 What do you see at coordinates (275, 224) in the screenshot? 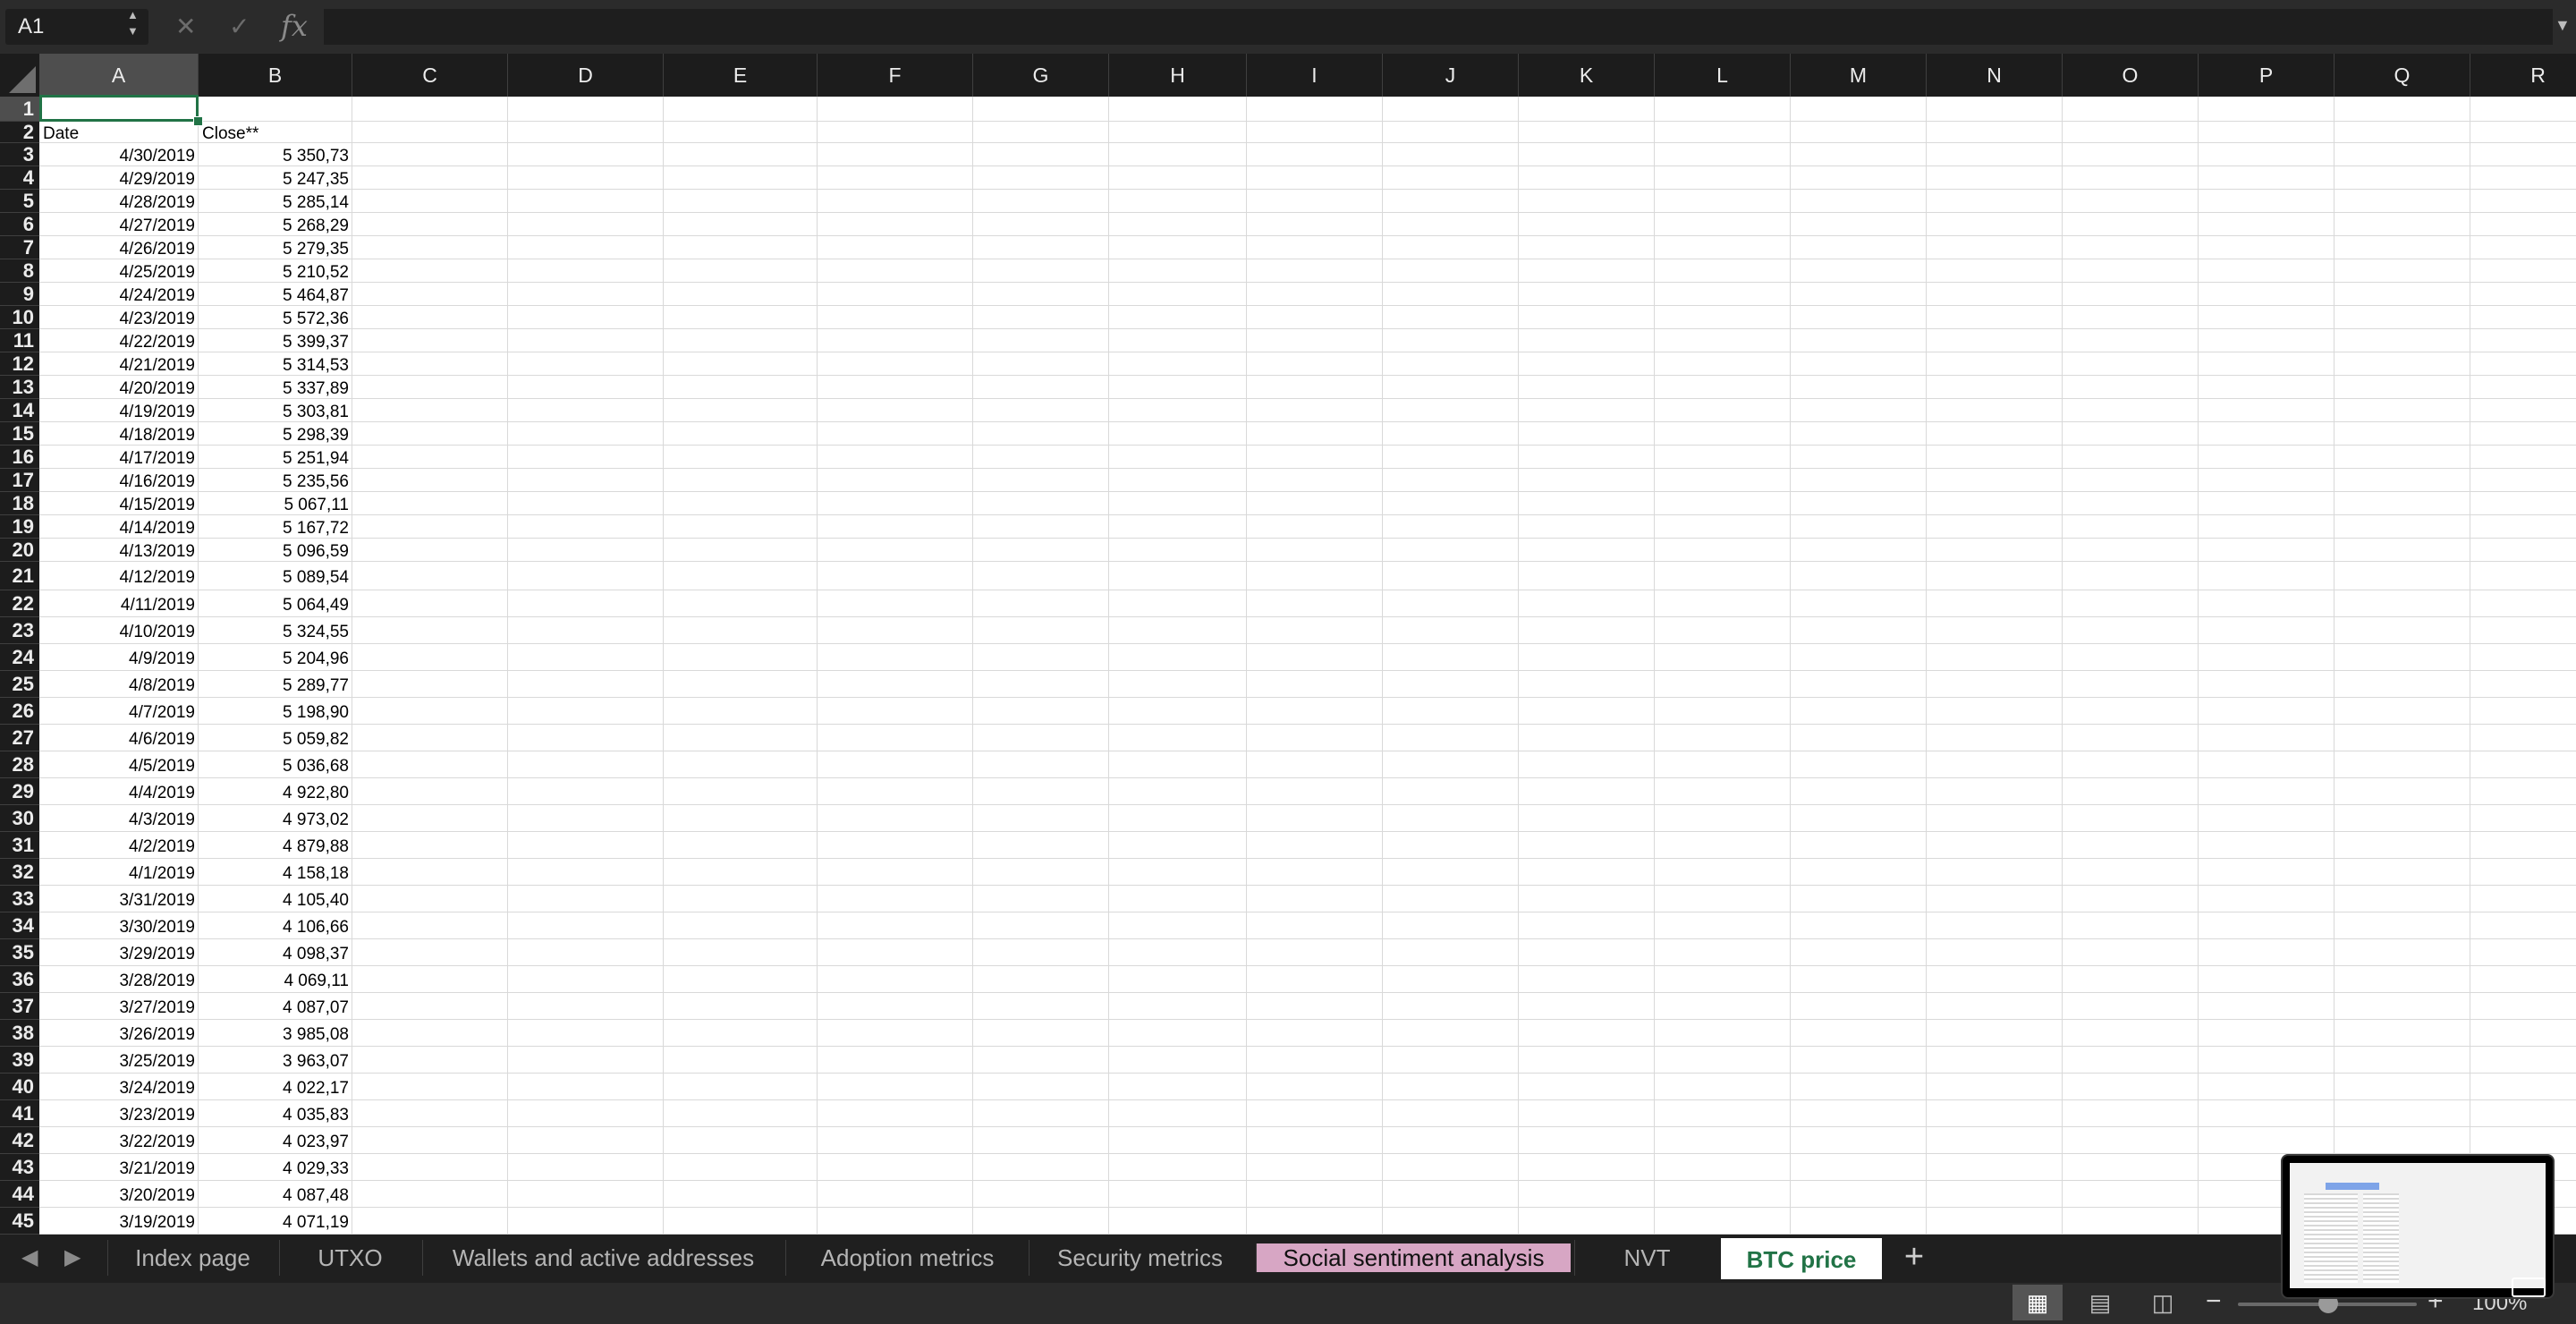
I see `close-price-cell: 5 268,29` at bounding box center [275, 224].